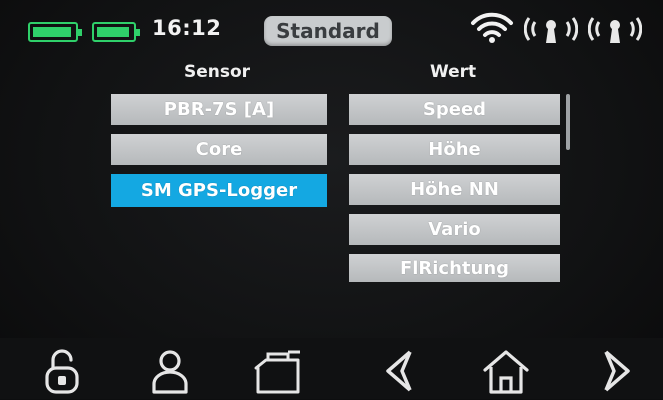  What do you see at coordinates (219, 190) in the screenshot?
I see `sensor-item-sm-gps-logger: SM GPS-Logger` at bounding box center [219, 190].